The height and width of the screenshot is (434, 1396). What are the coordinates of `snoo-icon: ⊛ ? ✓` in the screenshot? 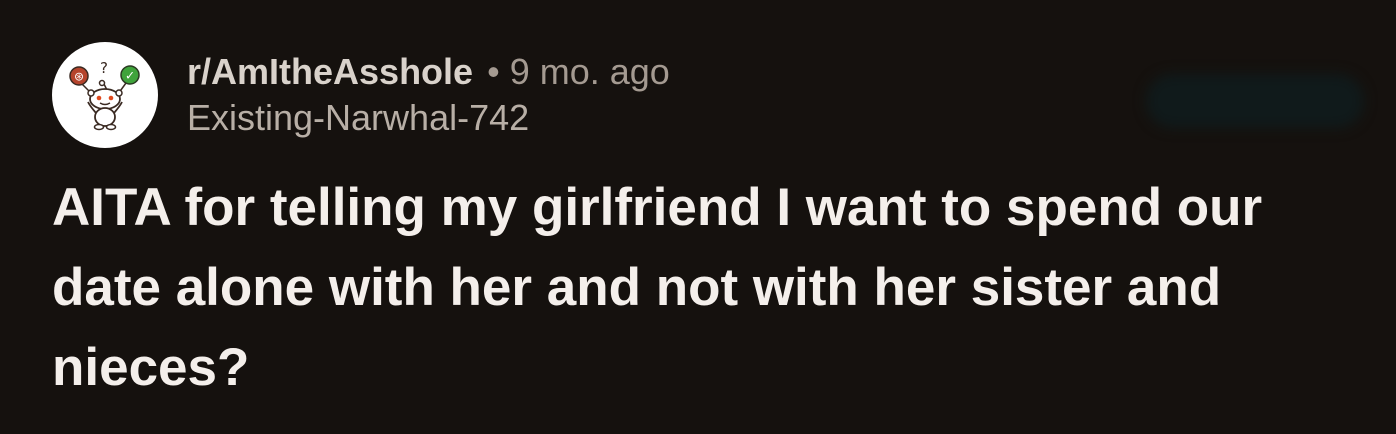 It's located at (104, 95).